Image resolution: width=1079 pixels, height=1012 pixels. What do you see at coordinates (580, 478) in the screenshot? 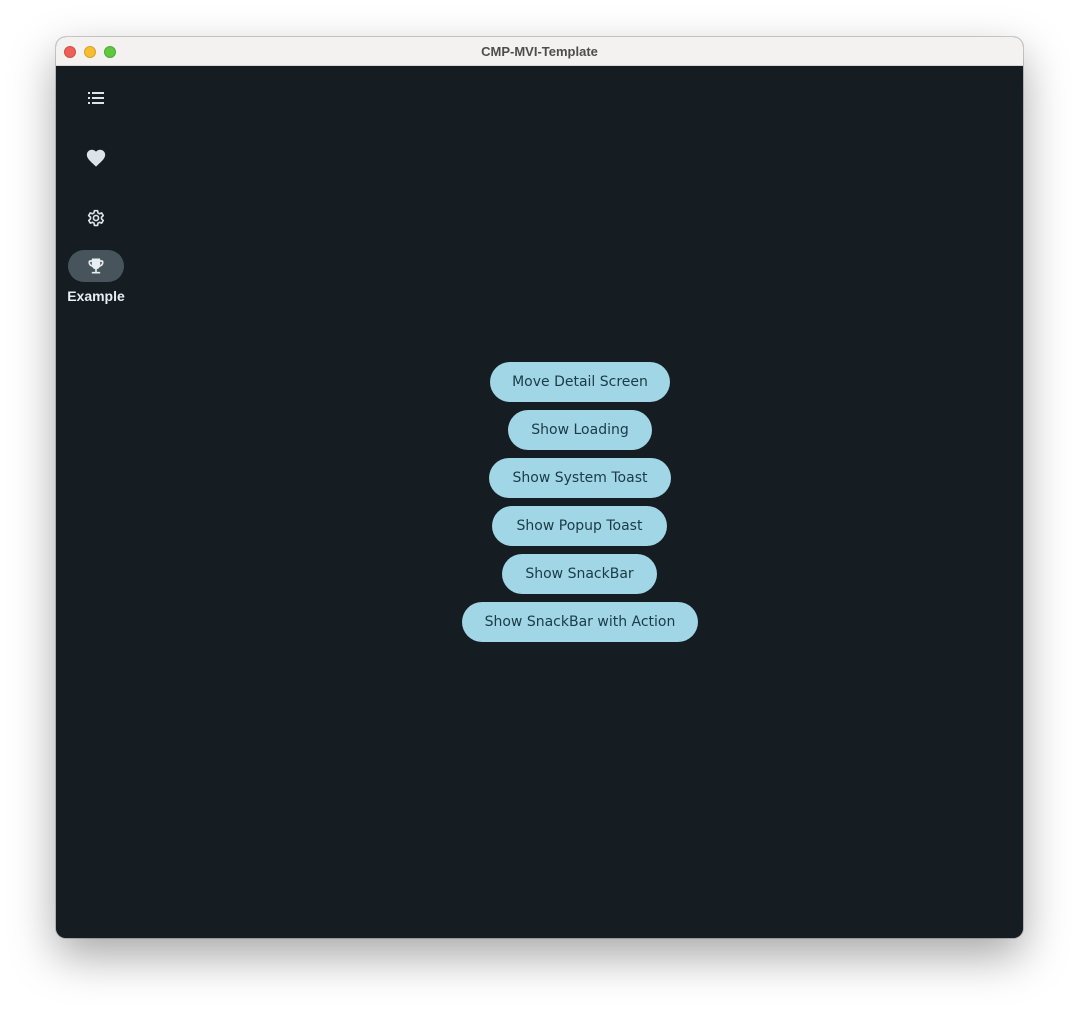
I see `show-system-toast-button: Show System Toast` at bounding box center [580, 478].